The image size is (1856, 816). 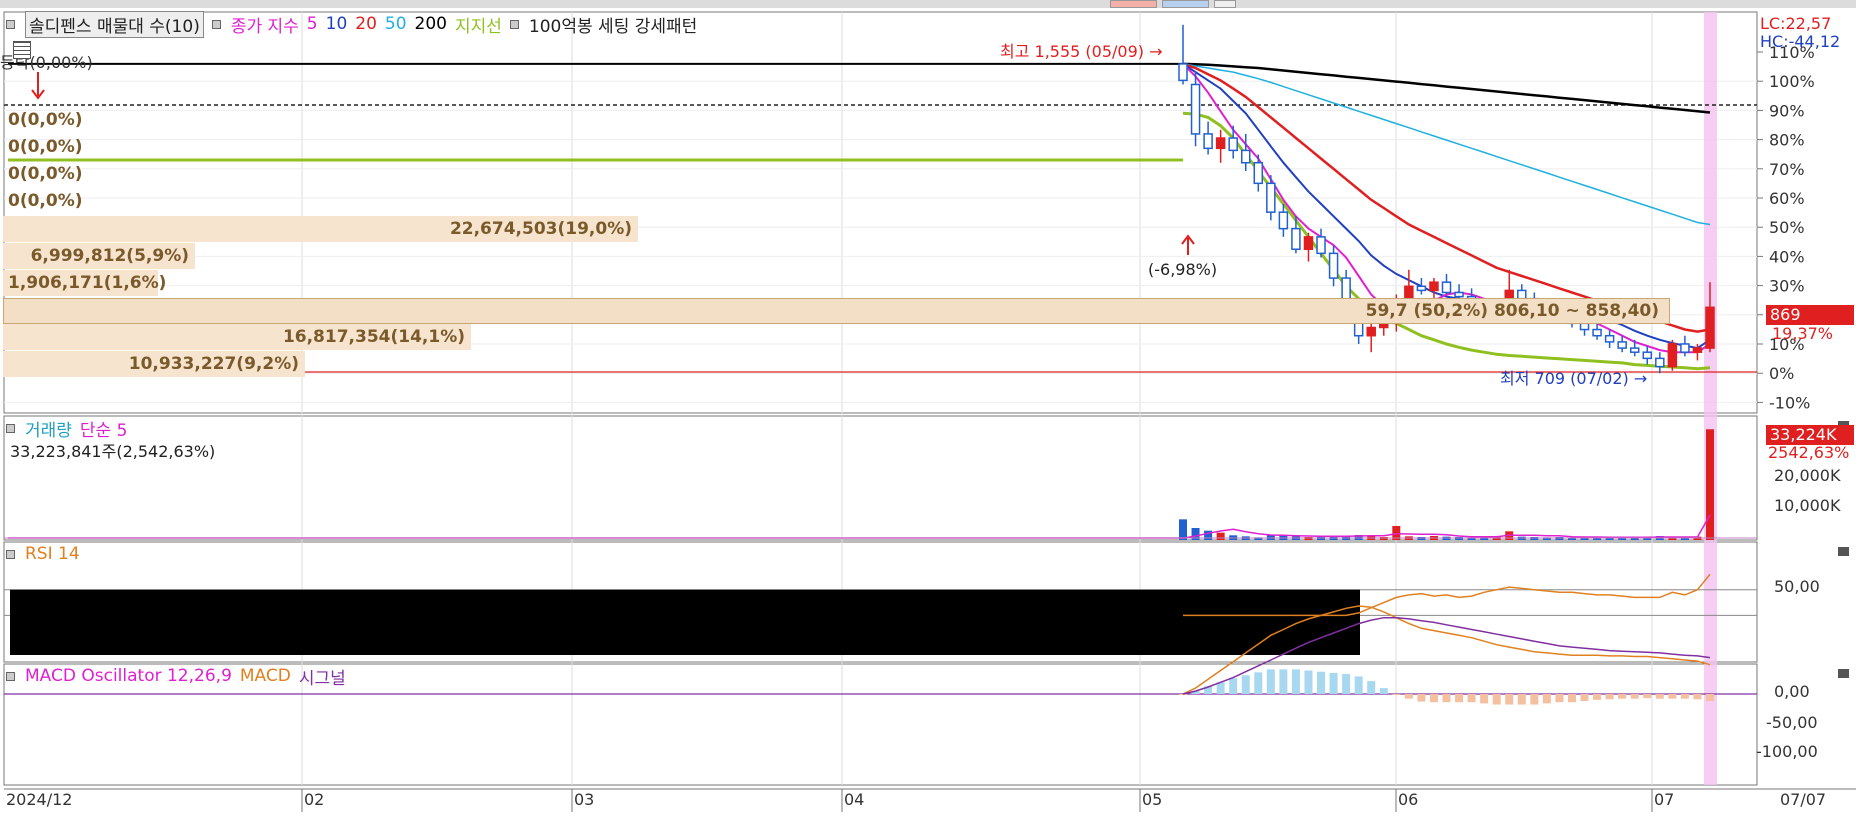 I want to click on current-pct-tag: 19,37%, so click(x=1803, y=333).